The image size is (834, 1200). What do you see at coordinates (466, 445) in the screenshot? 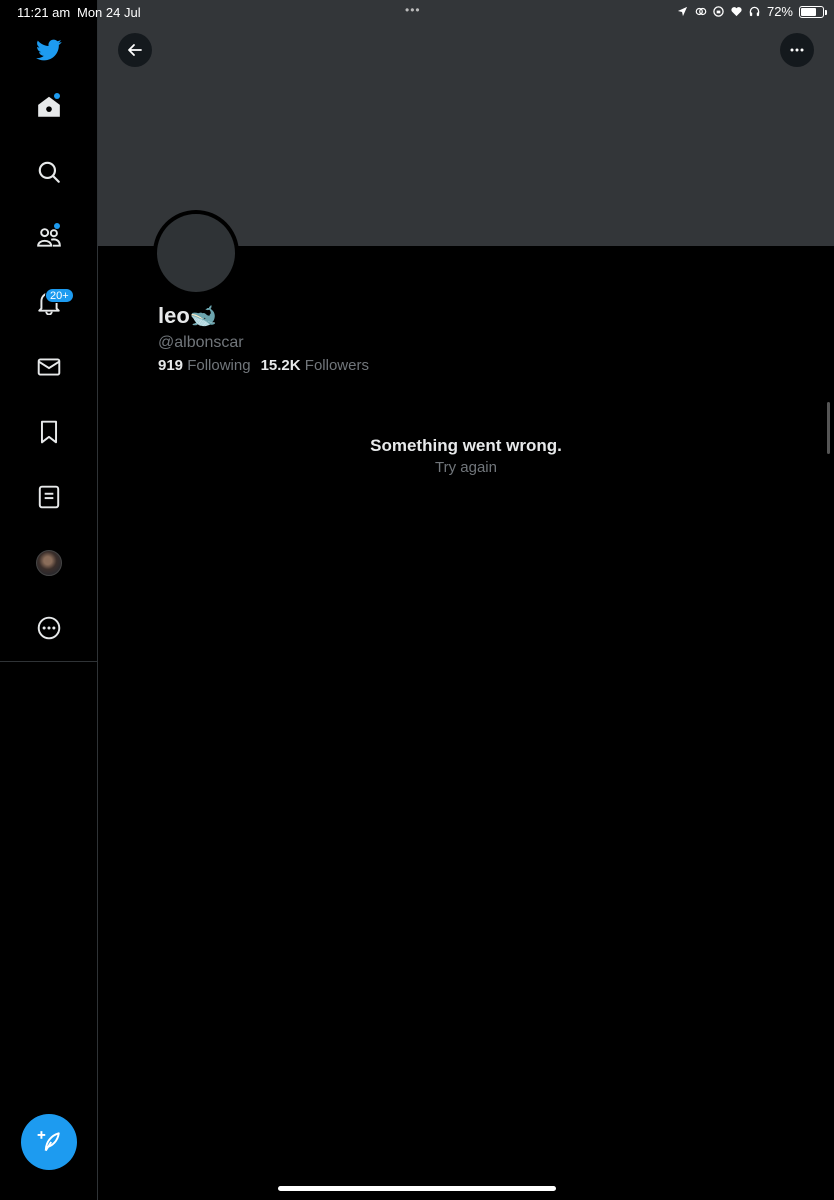
I see `error-message: Something went wrong.` at bounding box center [466, 445].